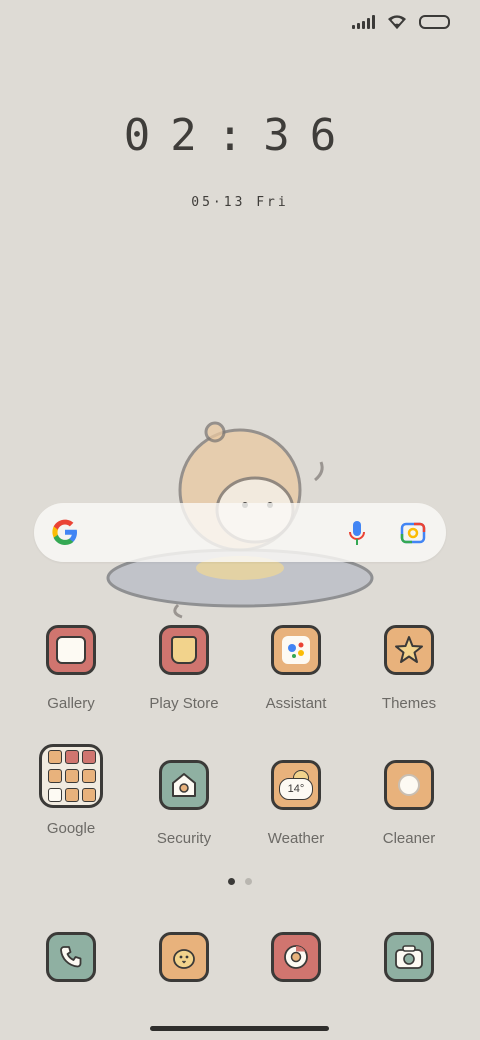 The width and height of the screenshot is (480, 1040). What do you see at coordinates (363, 22) in the screenshot?
I see `signal-bars-icon` at bounding box center [363, 22].